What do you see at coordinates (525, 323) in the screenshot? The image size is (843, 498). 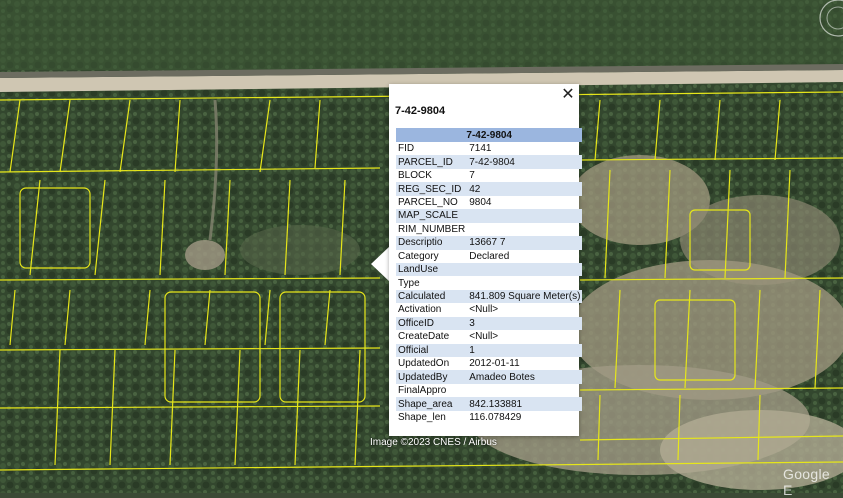 I see `attribute-value: 3` at bounding box center [525, 323].